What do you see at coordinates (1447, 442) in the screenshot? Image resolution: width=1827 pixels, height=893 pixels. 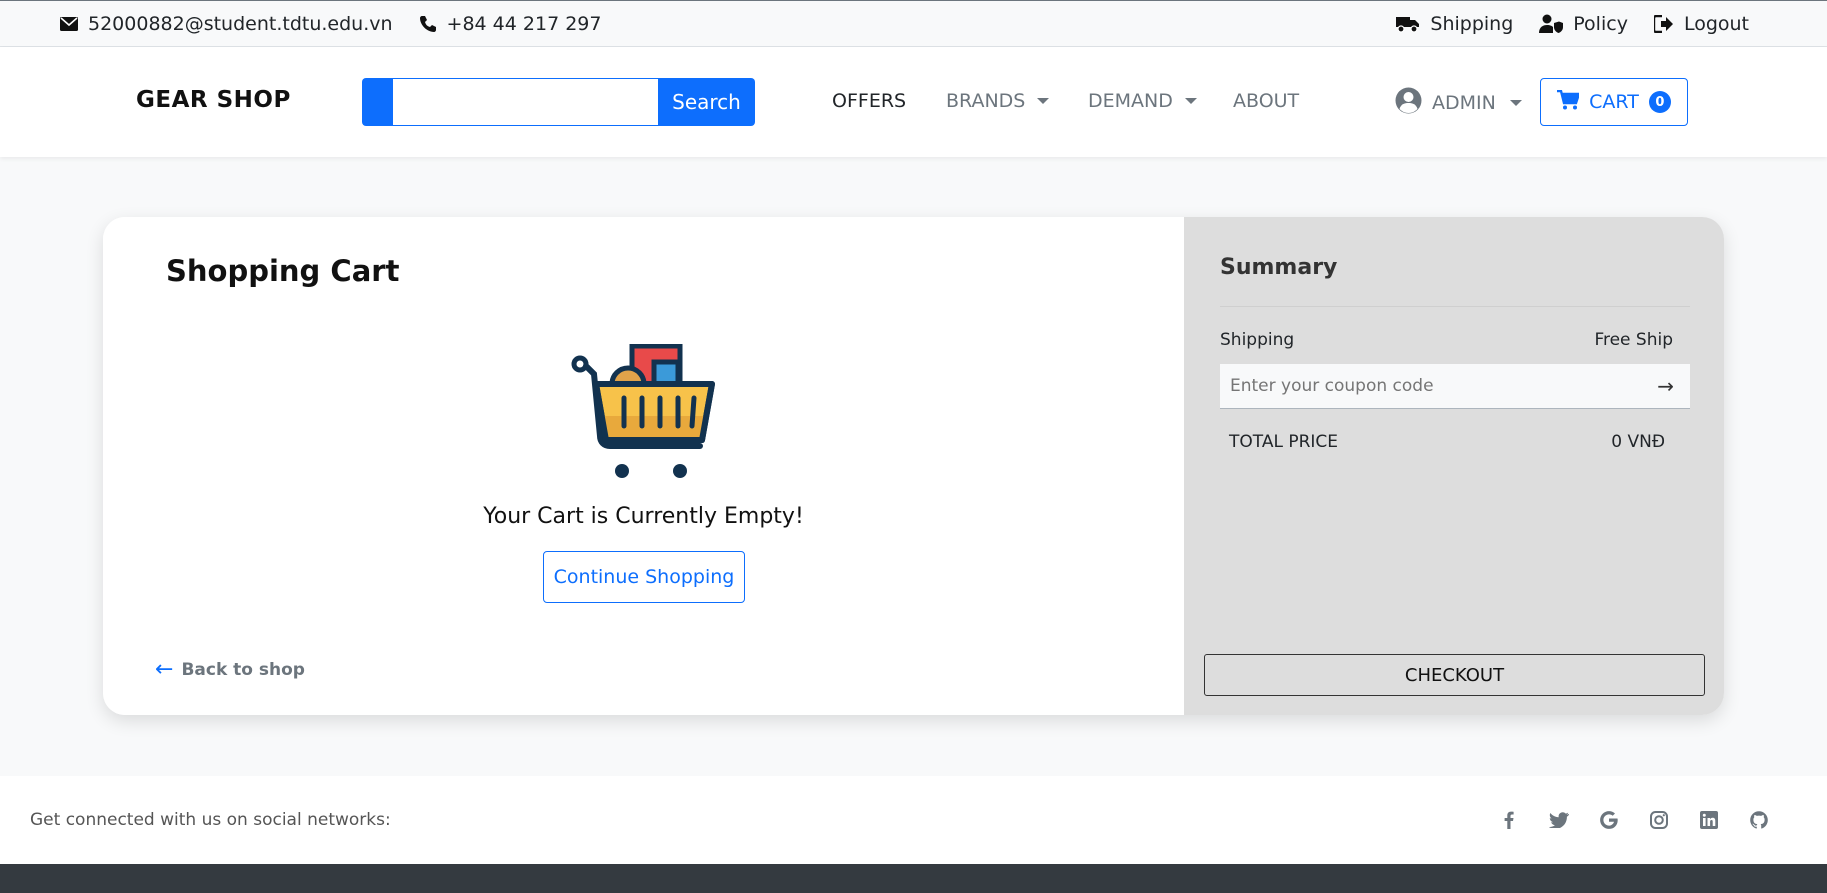 I see `total-row: TOTAL PRICE 0 VNĐ` at bounding box center [1447, 442].